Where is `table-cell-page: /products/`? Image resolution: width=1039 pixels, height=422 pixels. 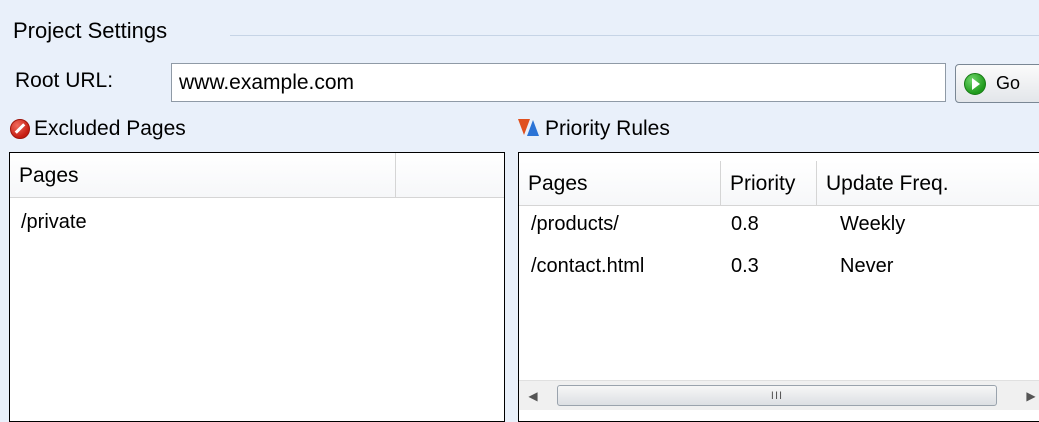 table-cell-page: /products/ is located at coordinates (575, 224).